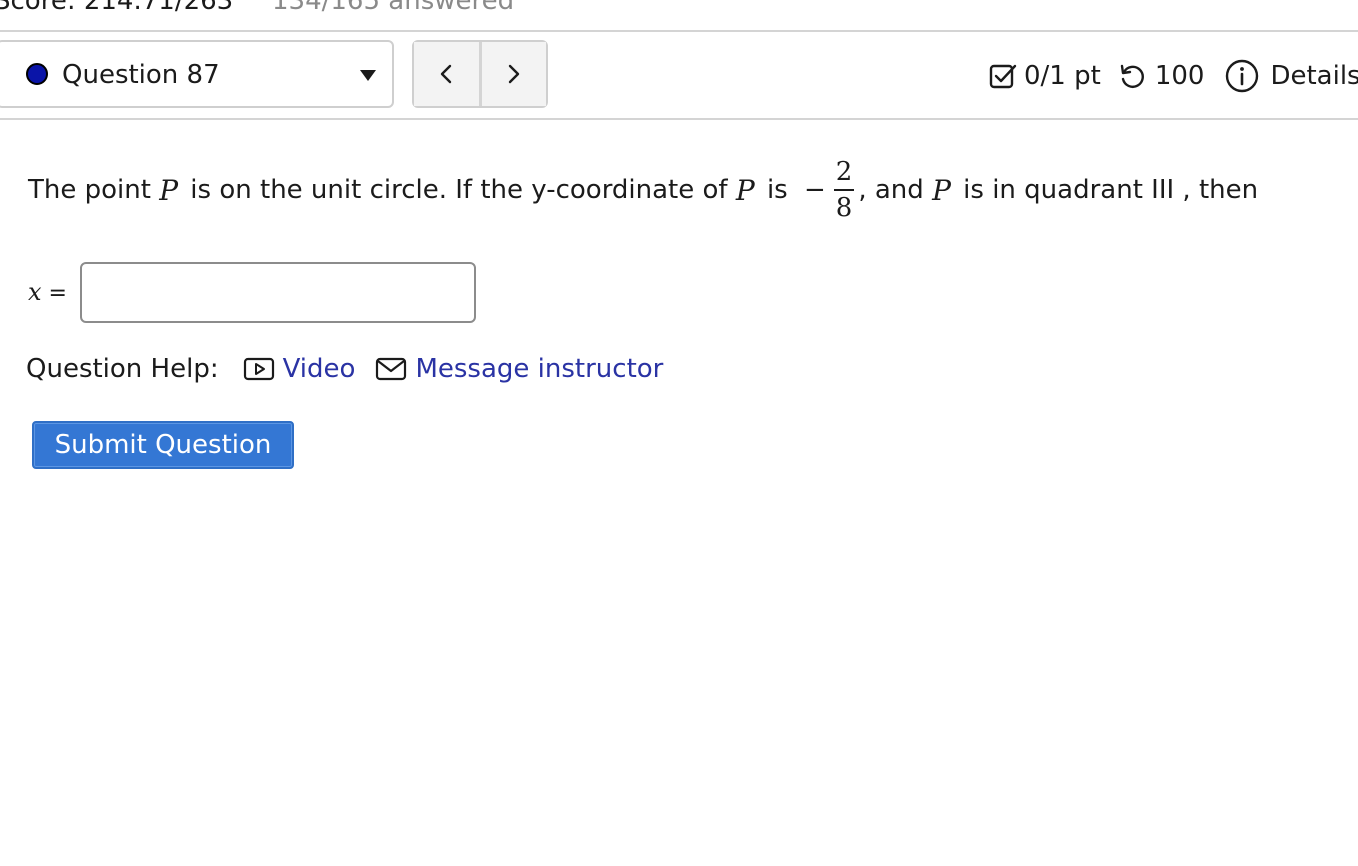 The image size is (1358, 866). What do you see at coordinates (815, 190) in the screenshot?
I see `minus-sign: −` at bounding box center [815, 190].